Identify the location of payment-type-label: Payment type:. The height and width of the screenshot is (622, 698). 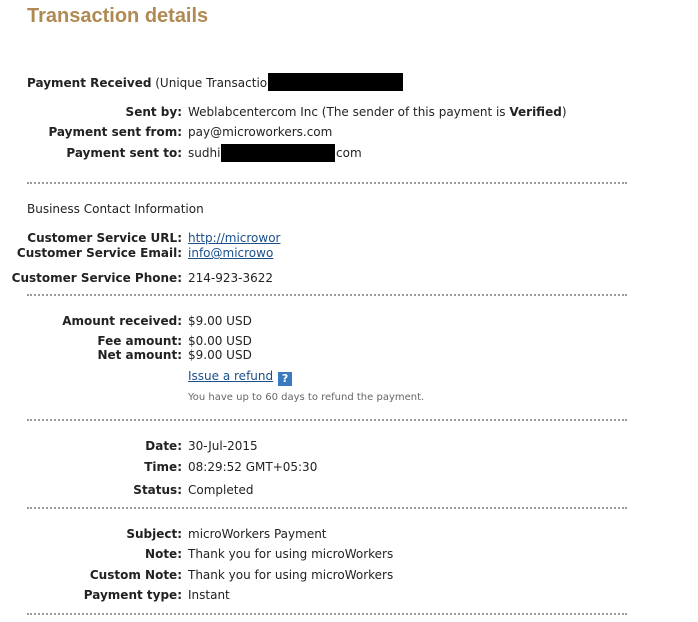
(132, 595).